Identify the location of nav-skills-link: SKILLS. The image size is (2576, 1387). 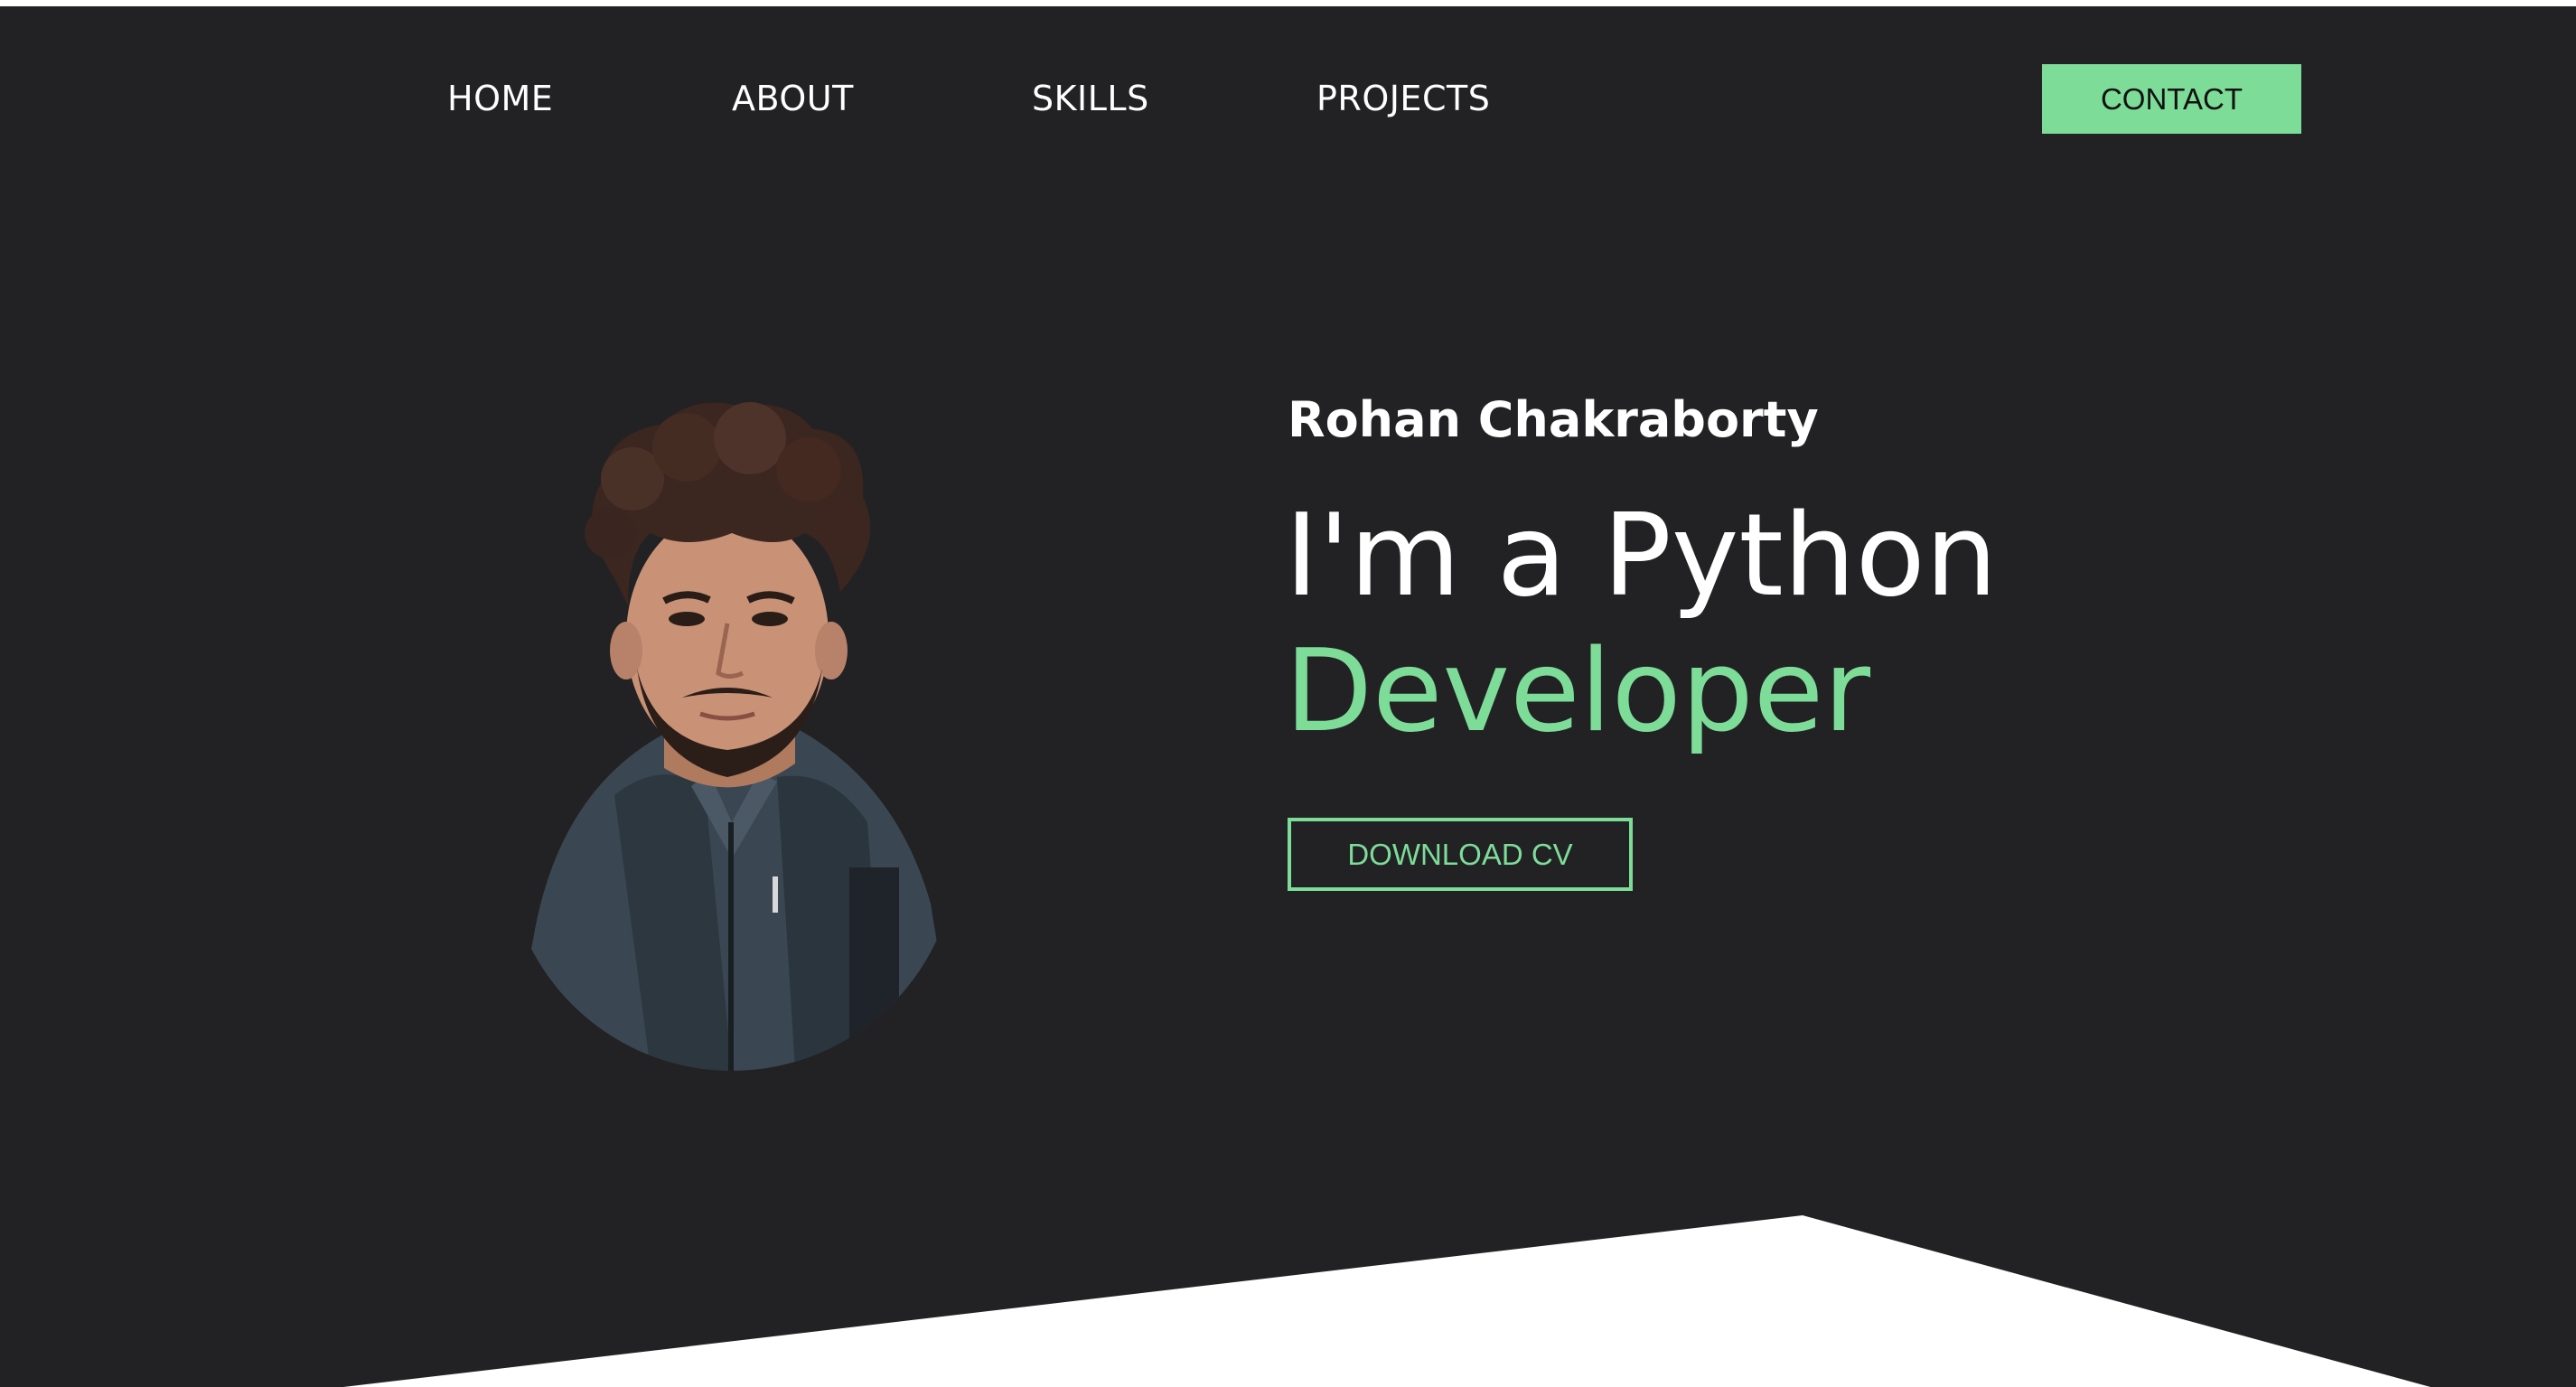
(1090, 99).